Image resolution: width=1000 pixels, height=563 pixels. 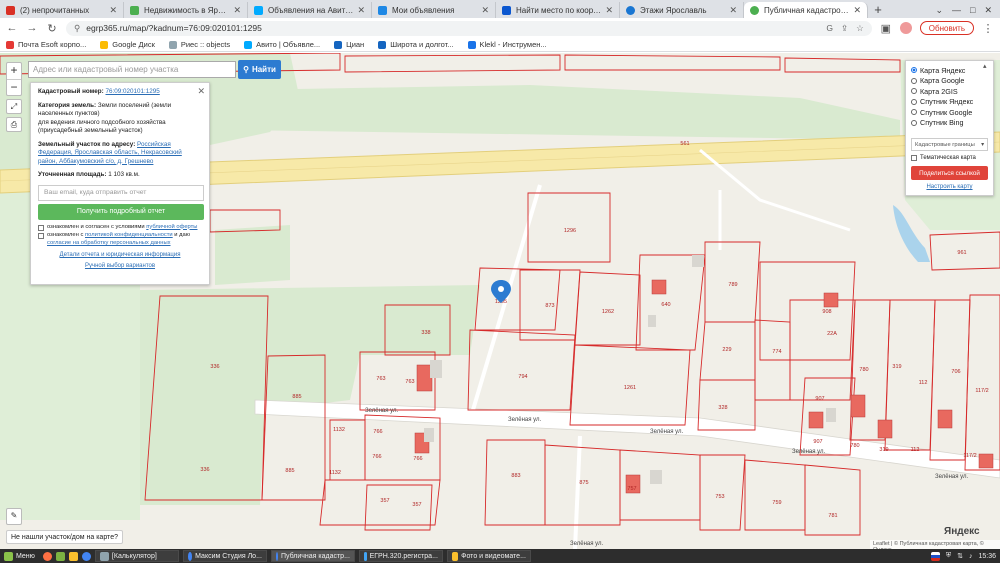 What do you see at coordinates (120, 266) in the screenshot?
I see `manual-choice-link: Ручной выбор вариантов` at bounding box center [120, 266].